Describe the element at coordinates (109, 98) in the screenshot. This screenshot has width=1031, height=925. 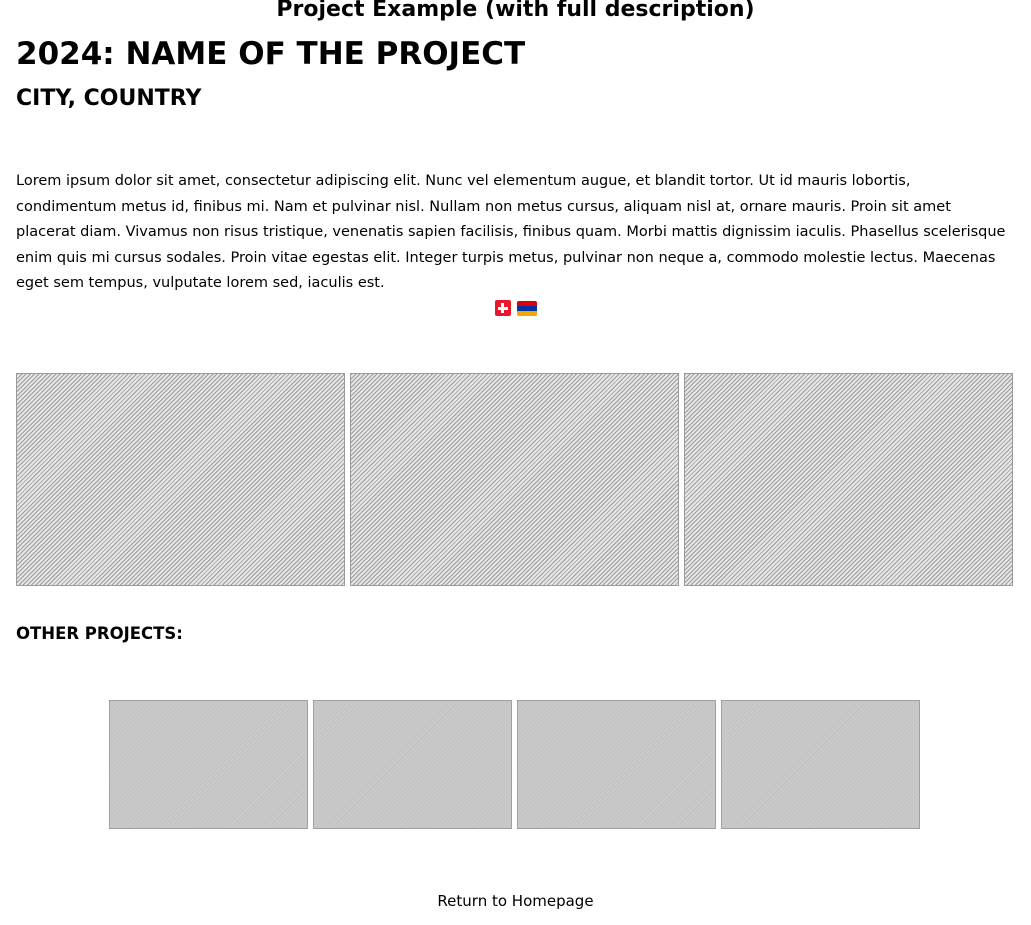
I see `project-location: CITY, COUNTRY` at that location.